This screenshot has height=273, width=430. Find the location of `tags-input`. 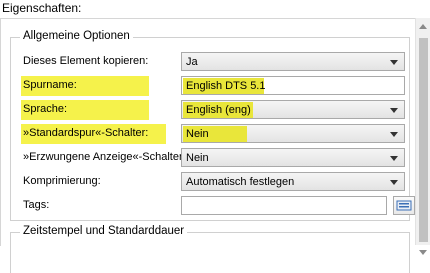

tags-input is located at coordinates (284, 205).